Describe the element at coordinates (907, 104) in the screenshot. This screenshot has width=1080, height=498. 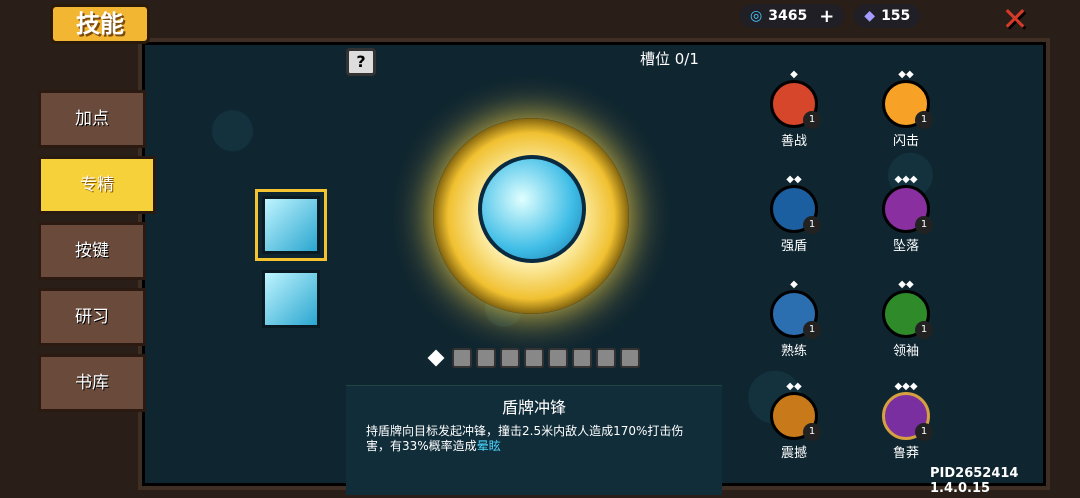
I see `burst-icon: 1` at that location.